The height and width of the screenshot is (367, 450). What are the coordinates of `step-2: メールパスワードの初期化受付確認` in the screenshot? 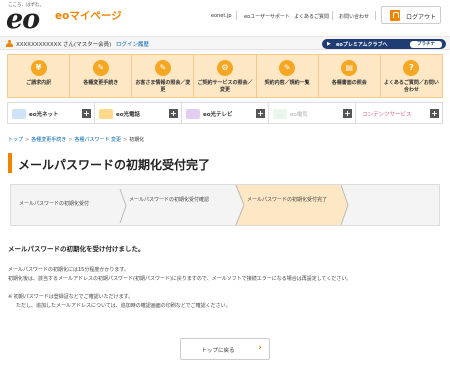 It's located at (169, 200).